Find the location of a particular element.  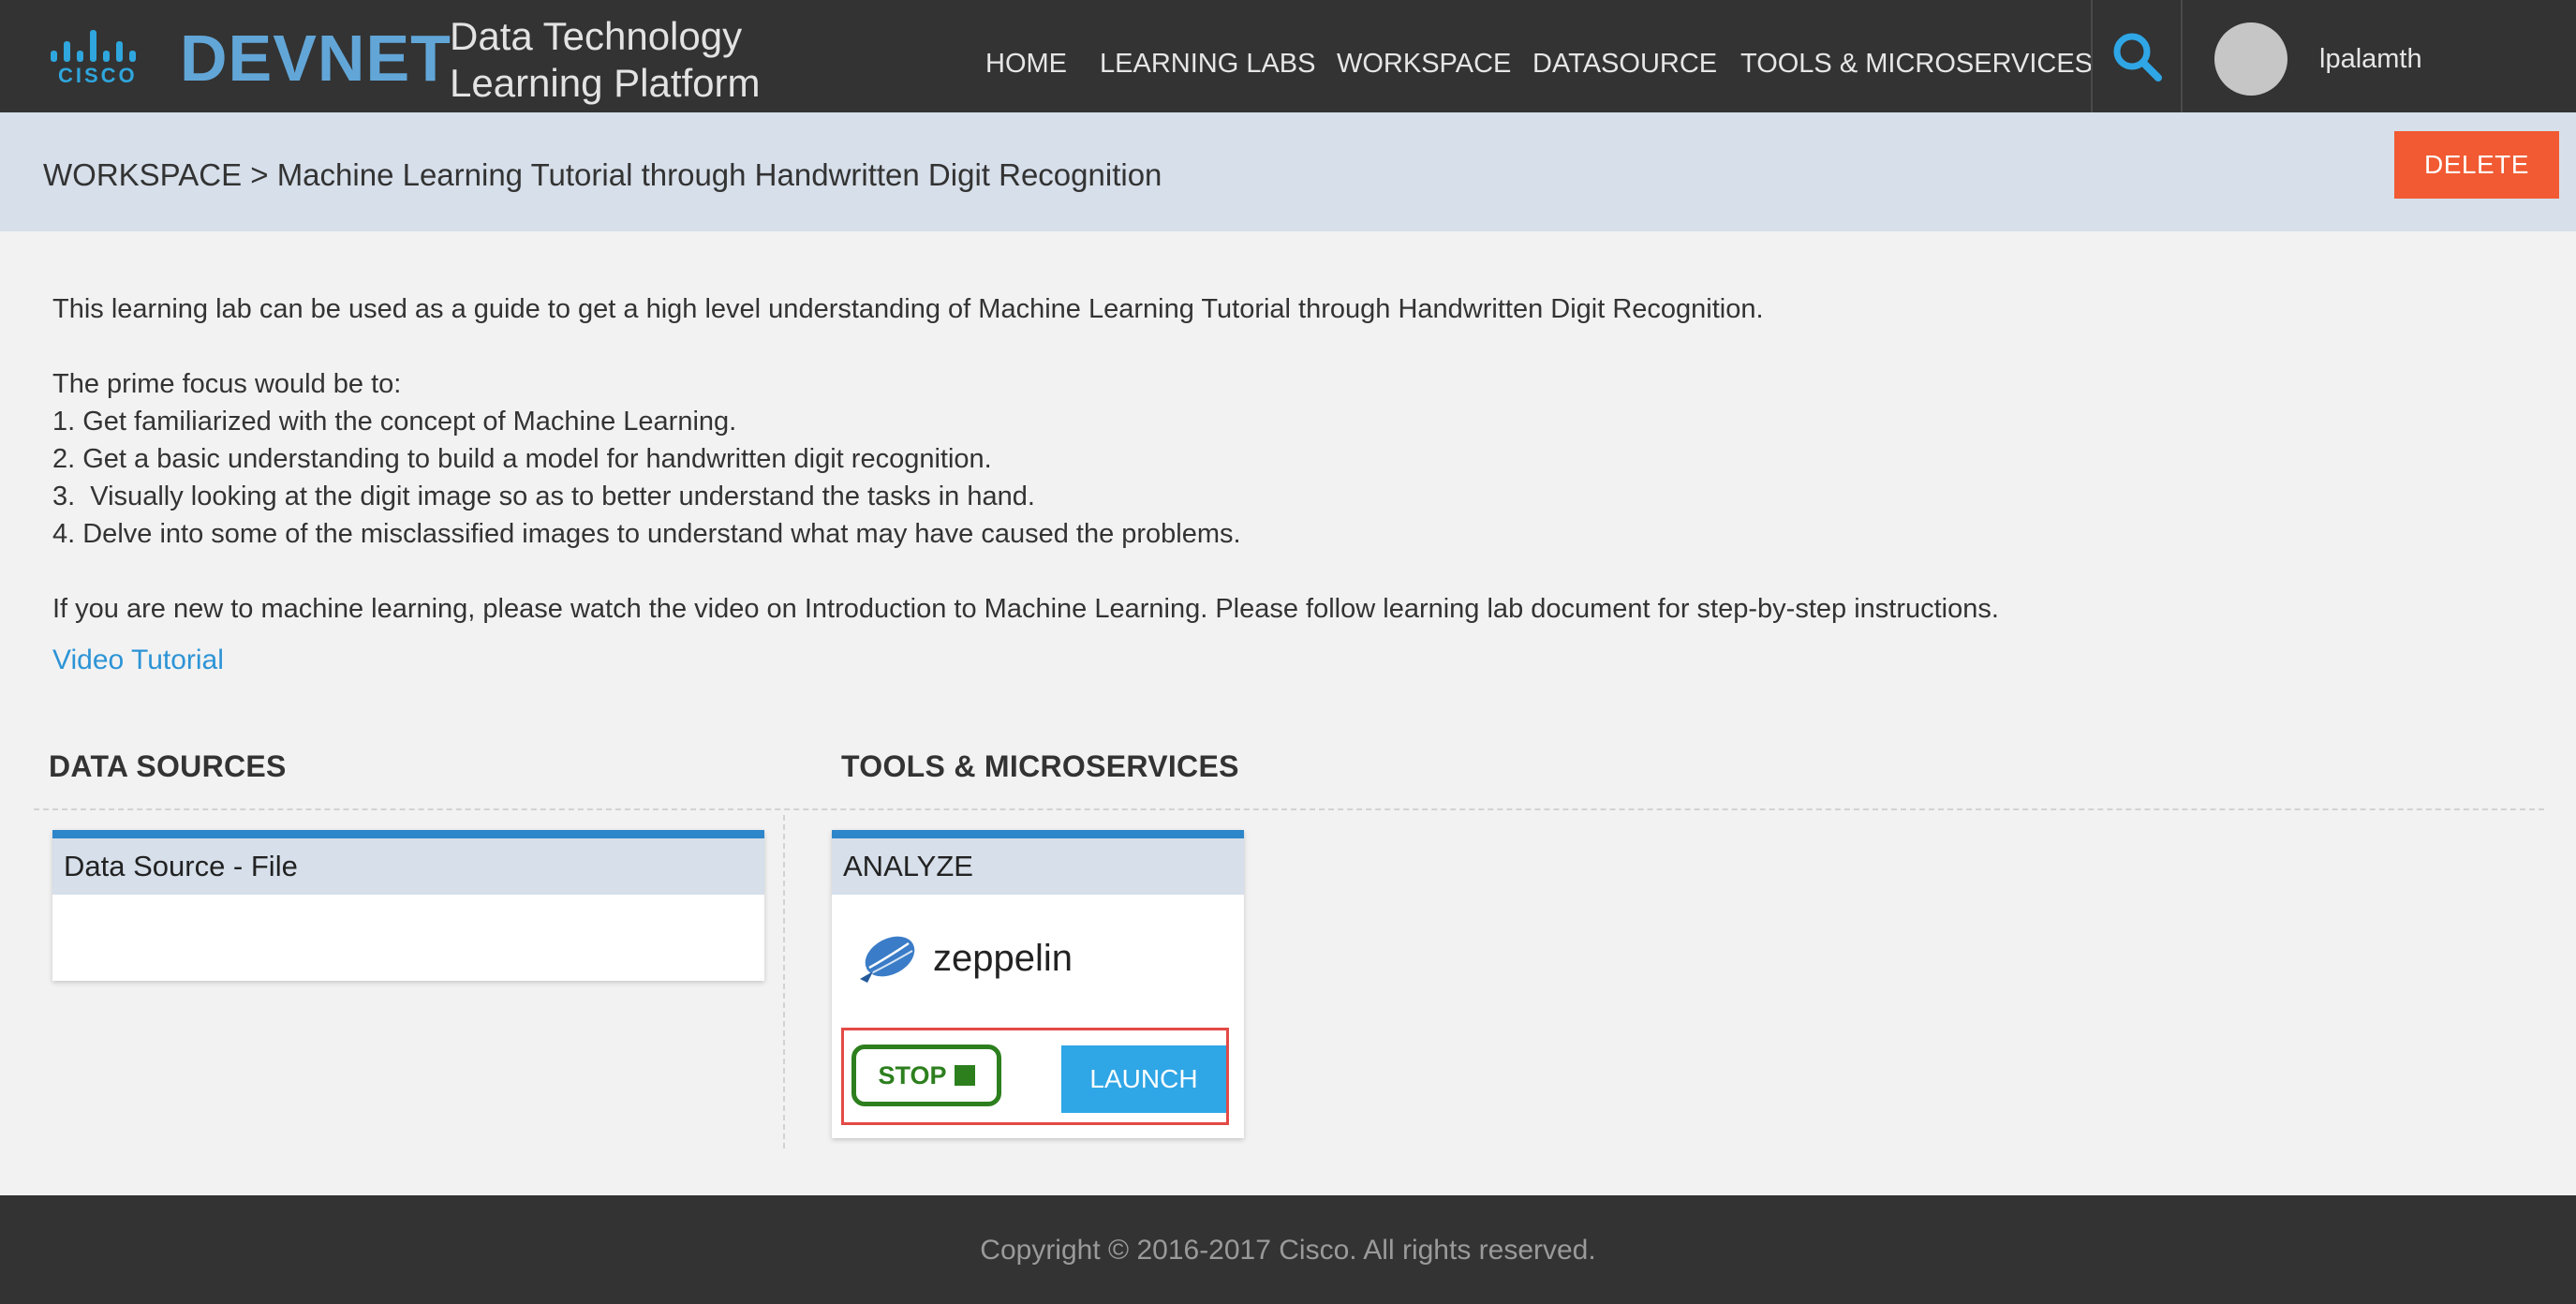

delete-button: DELETE is located at coordinates (2477, 165).